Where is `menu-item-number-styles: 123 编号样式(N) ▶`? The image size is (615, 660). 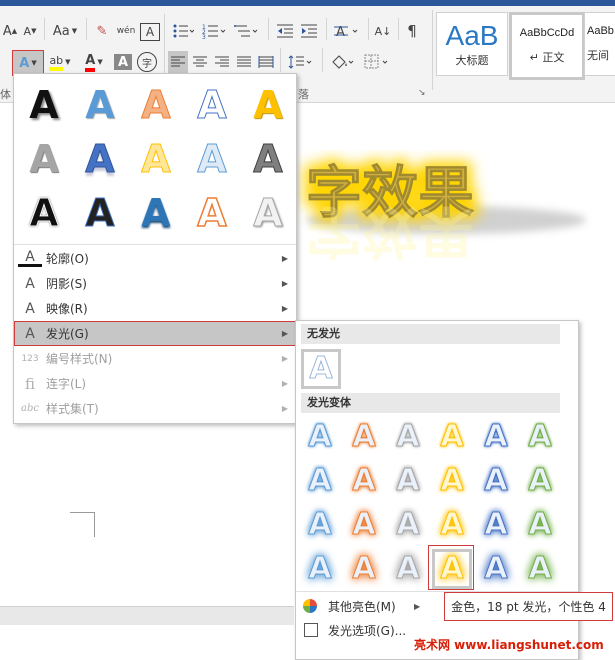
menu-item-number-styles: 123 编号样式(N) ▶ is located at coordinates (155, 358).